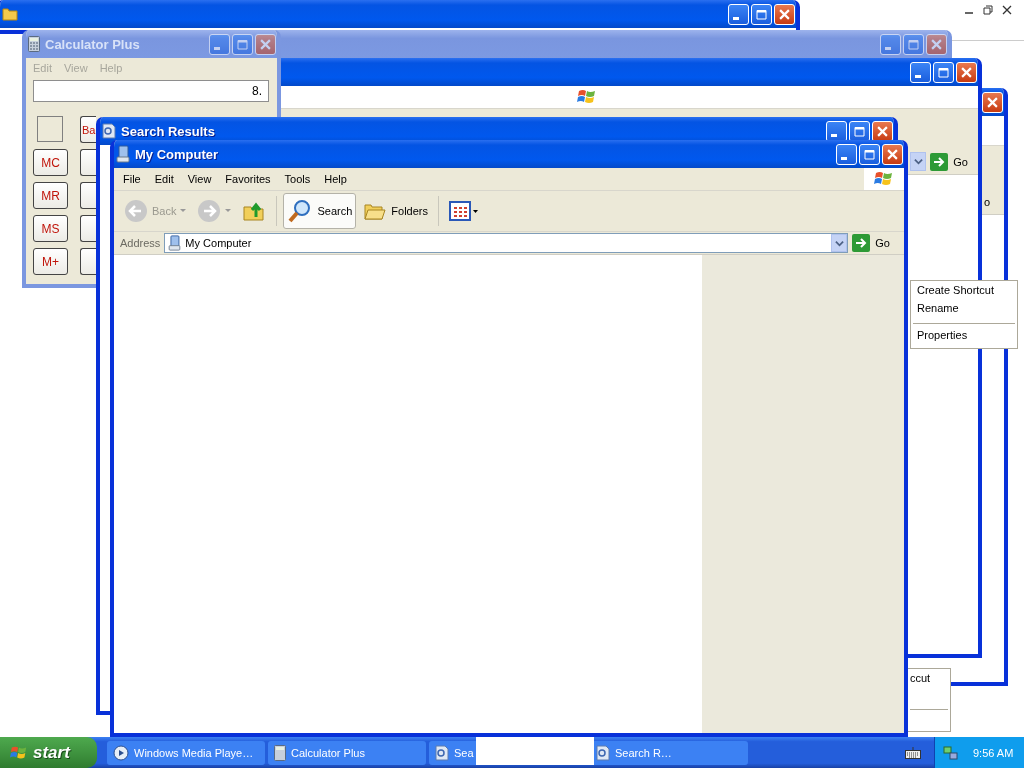 This screenshot has width=1024, height=768. What do you see at coordinates (248, 179) in the screenshot?
I see `menu-item: Favorites` at bounding box center [248, 179].